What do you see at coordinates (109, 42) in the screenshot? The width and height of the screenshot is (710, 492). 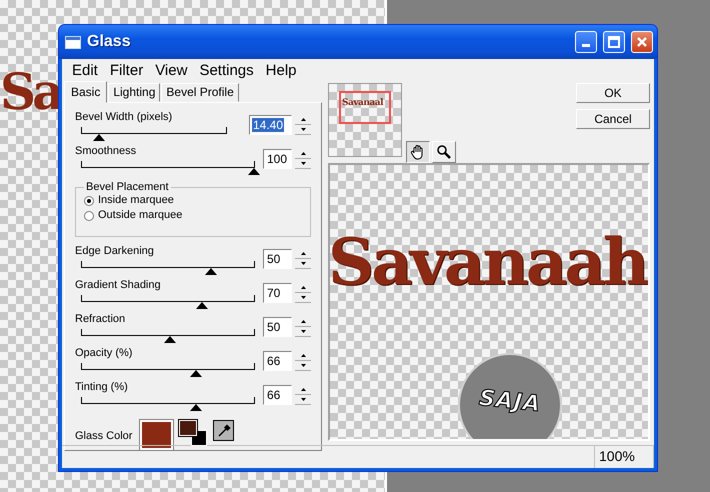 I see `window-title: Glass` at bounding box center [109, 42].